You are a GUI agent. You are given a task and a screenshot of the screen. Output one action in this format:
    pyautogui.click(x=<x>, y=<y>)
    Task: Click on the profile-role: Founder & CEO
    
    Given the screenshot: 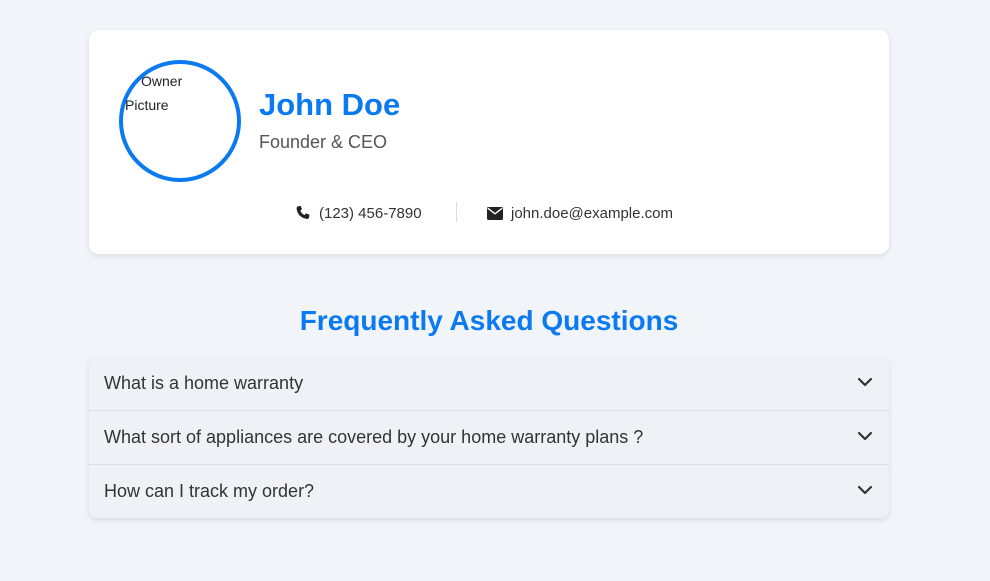 What is the action you would take?
    pyautogui.click(x=323, y=142)
    